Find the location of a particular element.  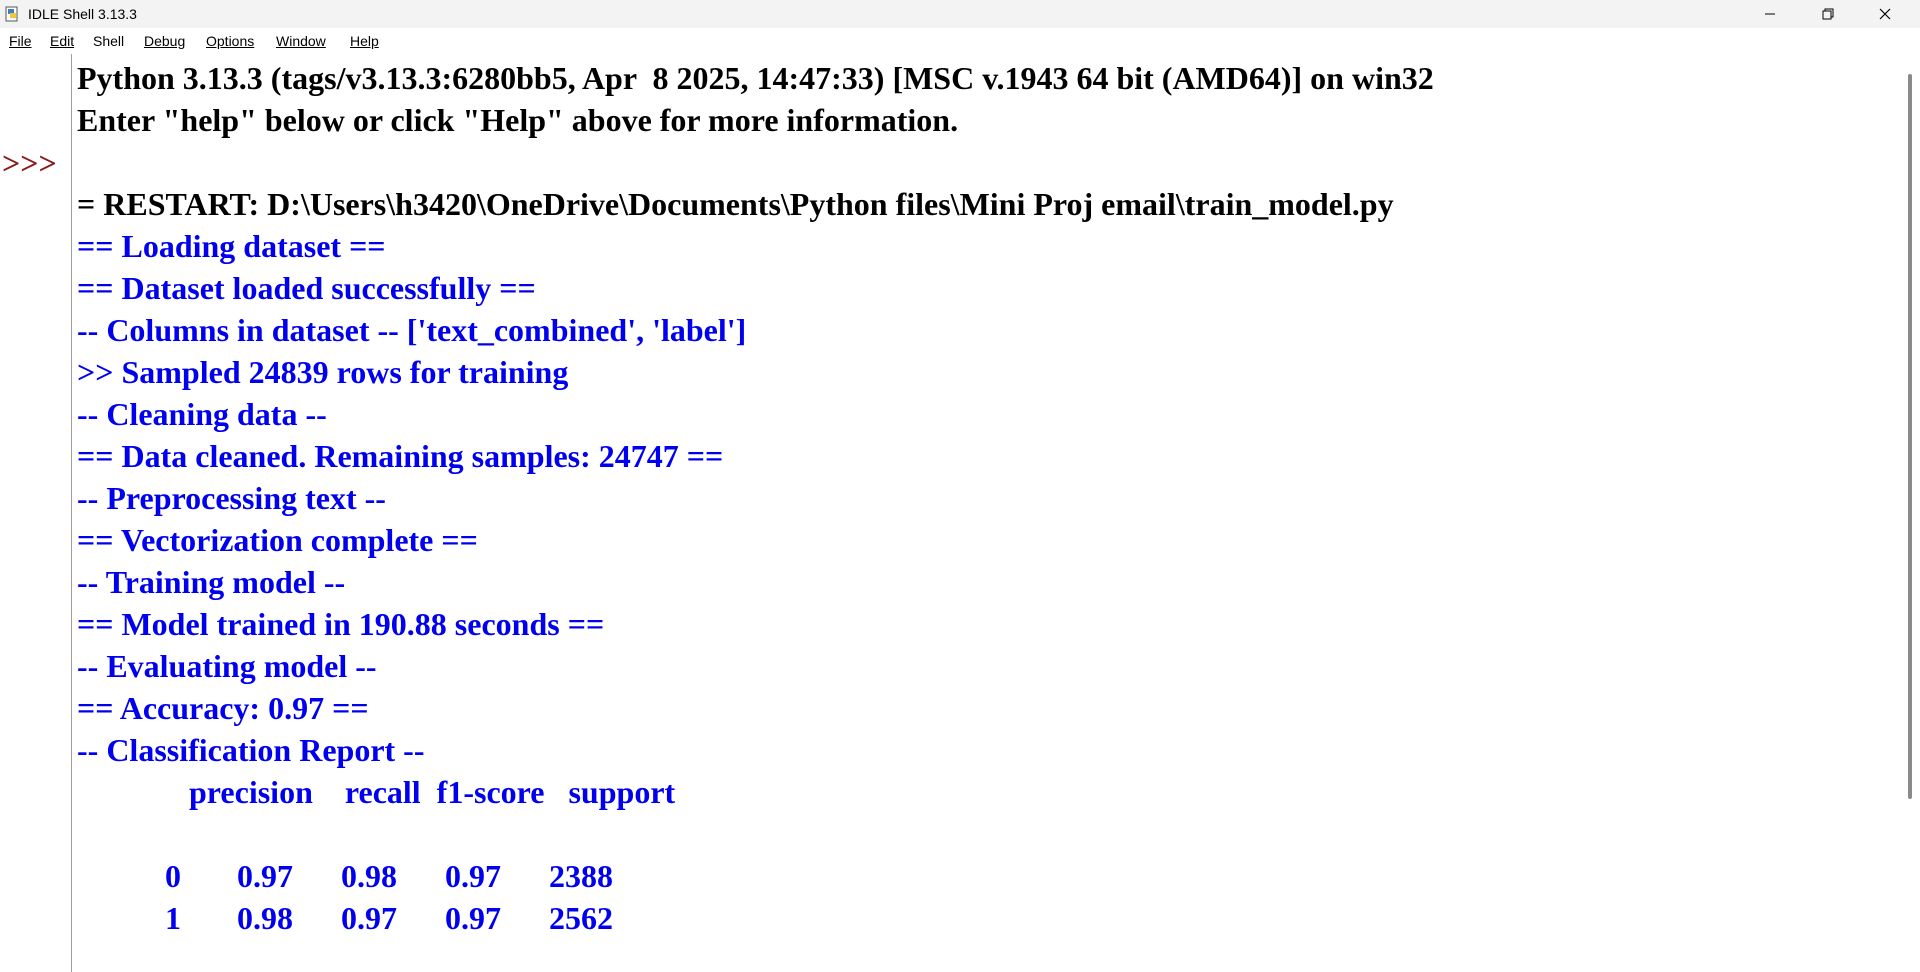

minimize-button is located at coordinates (1770, 14).